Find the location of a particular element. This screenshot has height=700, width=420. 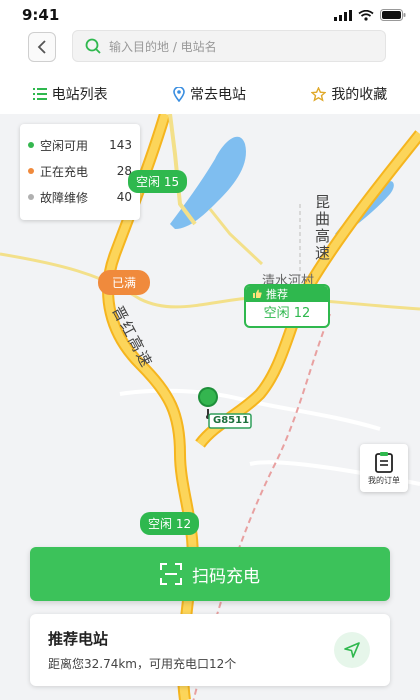

rec-card-desc: 距离您32.74km，可用充电口12个 is located at coordinates (142, 664).